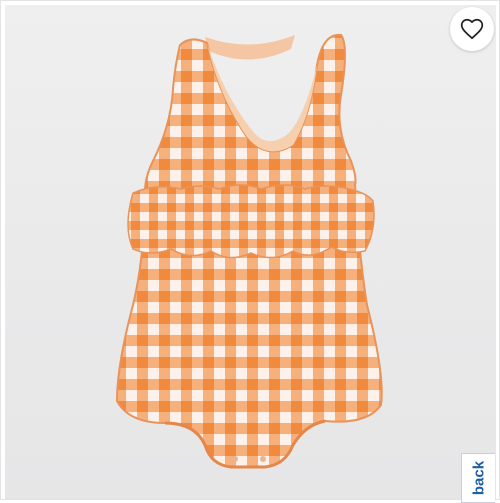 This screenshot has height=503, width=500. I want to click on favorite-button, so click(472, 29).